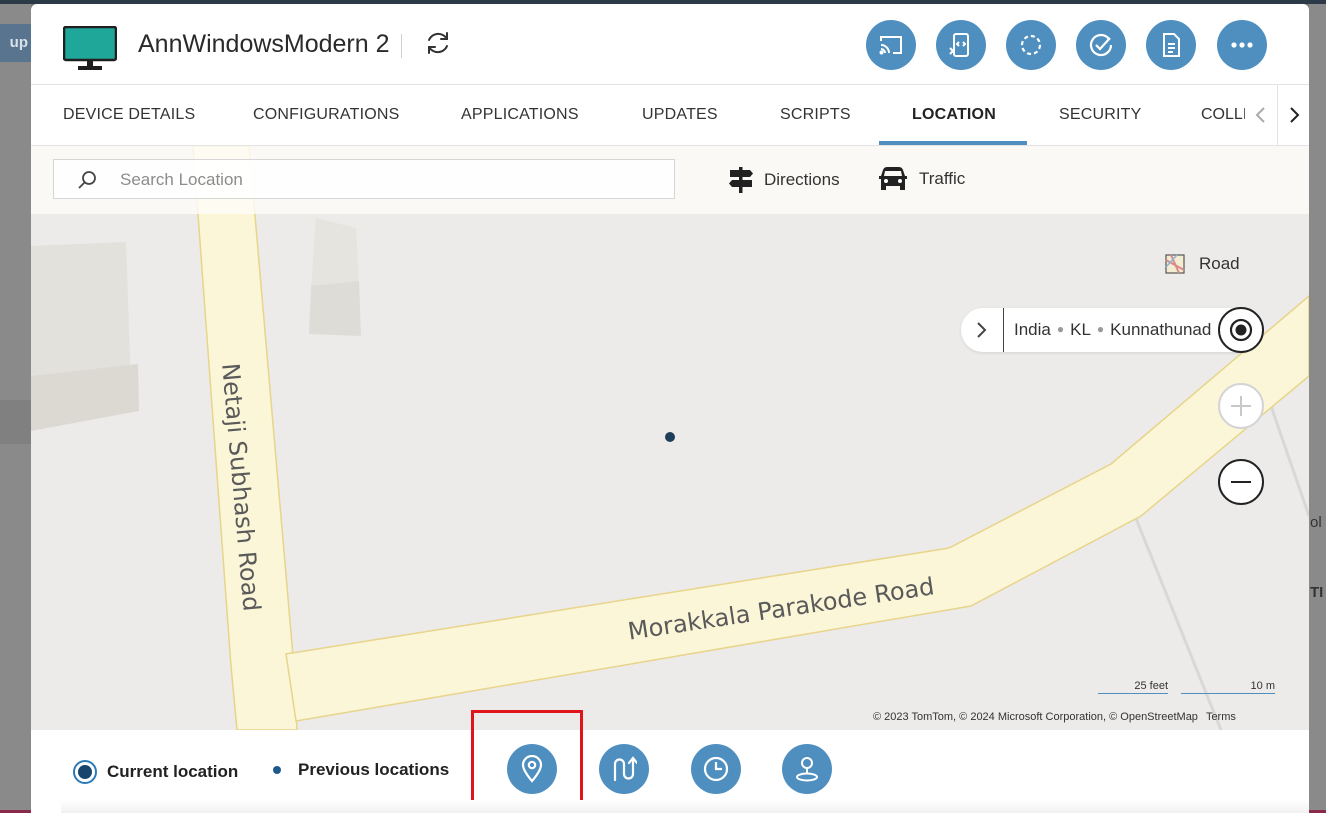  What do you see at coordinates (326, 115) in the screenshot?
I see `tab-configurations: CONFIGURATIONS` at bounding box center [326, 115].